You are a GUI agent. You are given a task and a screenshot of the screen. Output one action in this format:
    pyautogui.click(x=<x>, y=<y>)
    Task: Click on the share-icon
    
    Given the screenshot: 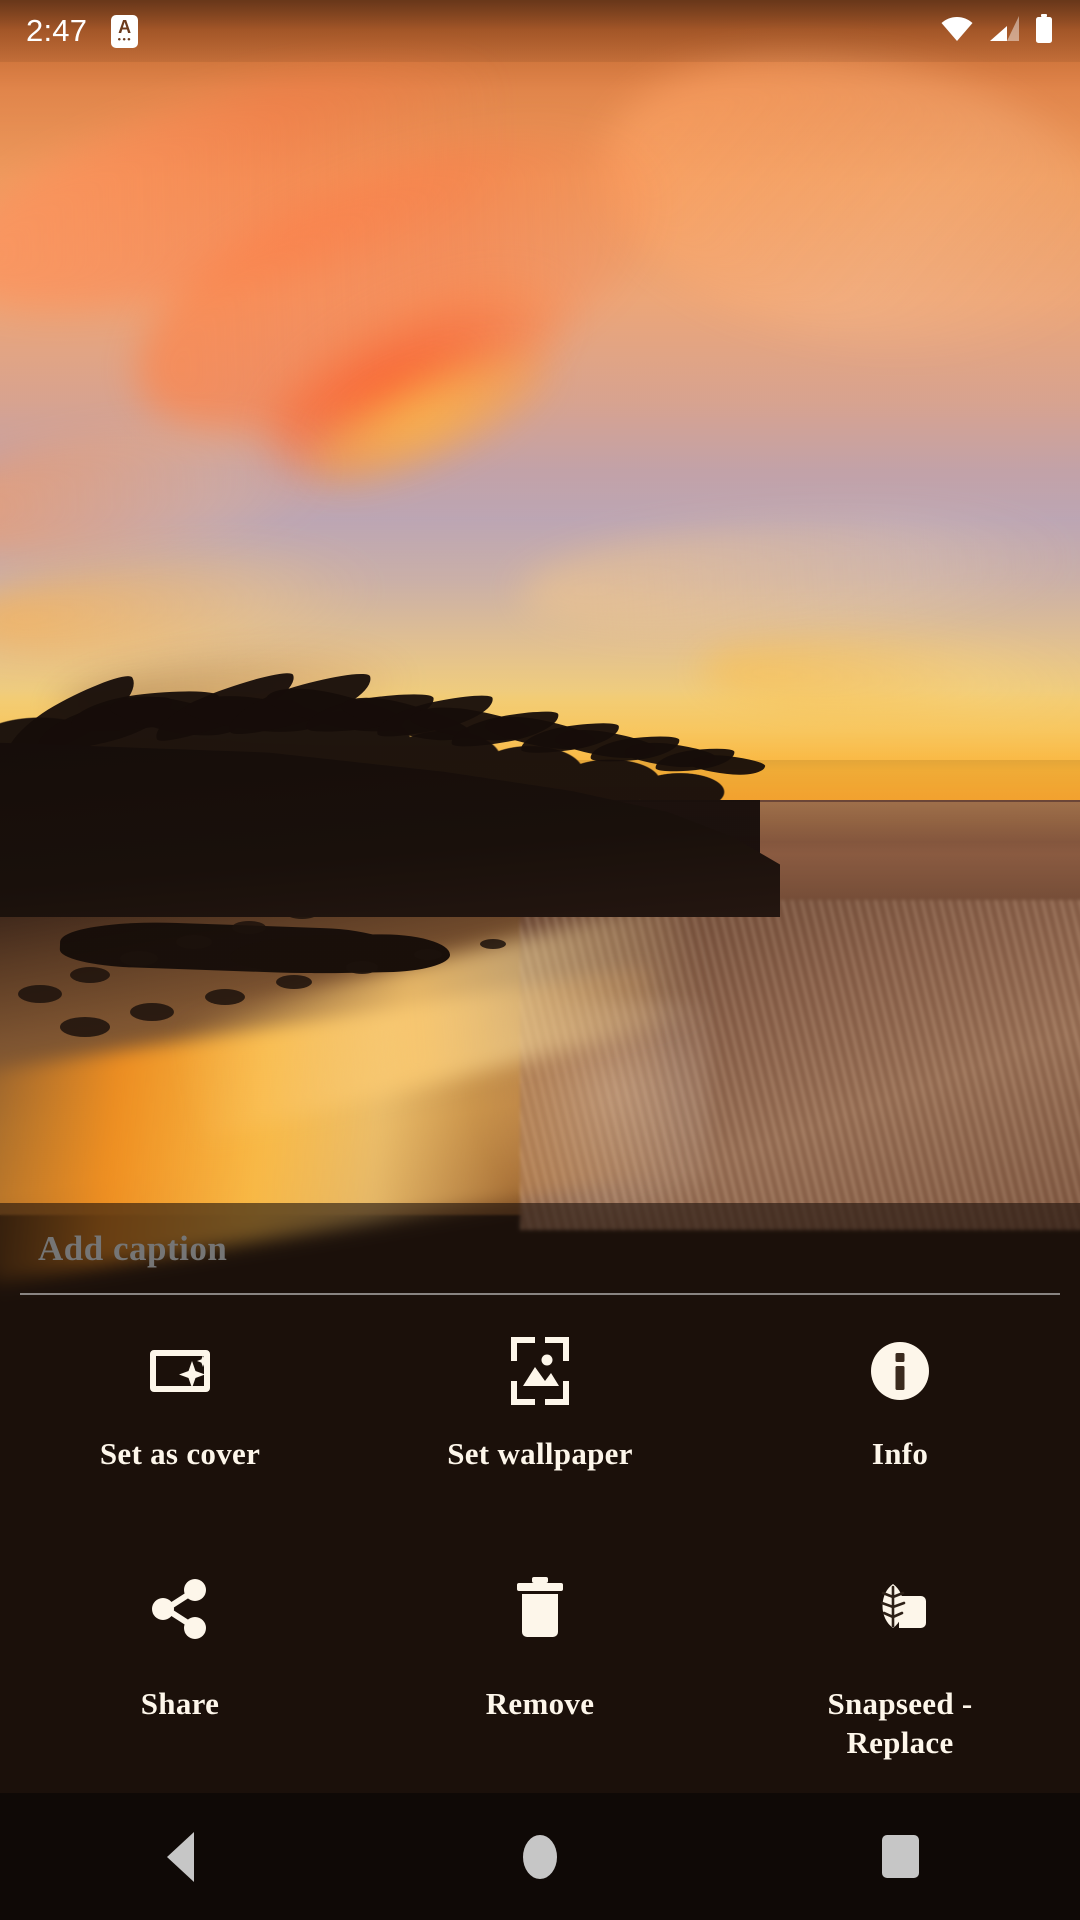 What is the action you would take?
    pyautogui.click(x=180, y=1609)
    